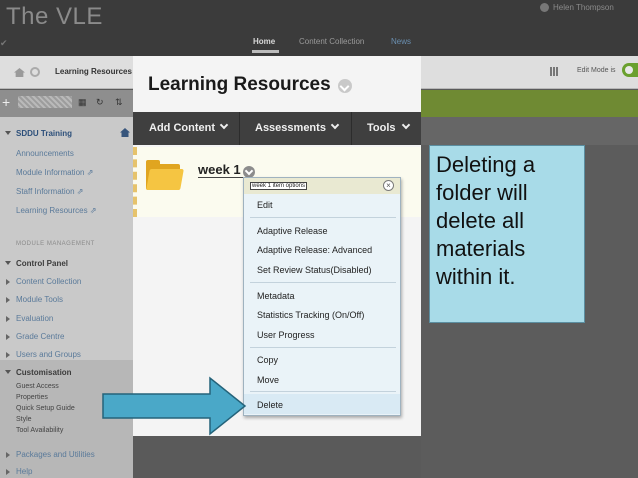 The width and height of the screenshot is (638, 478). I want to click on sidebar-item-evaluation: Evaluation, so click(34, 318).